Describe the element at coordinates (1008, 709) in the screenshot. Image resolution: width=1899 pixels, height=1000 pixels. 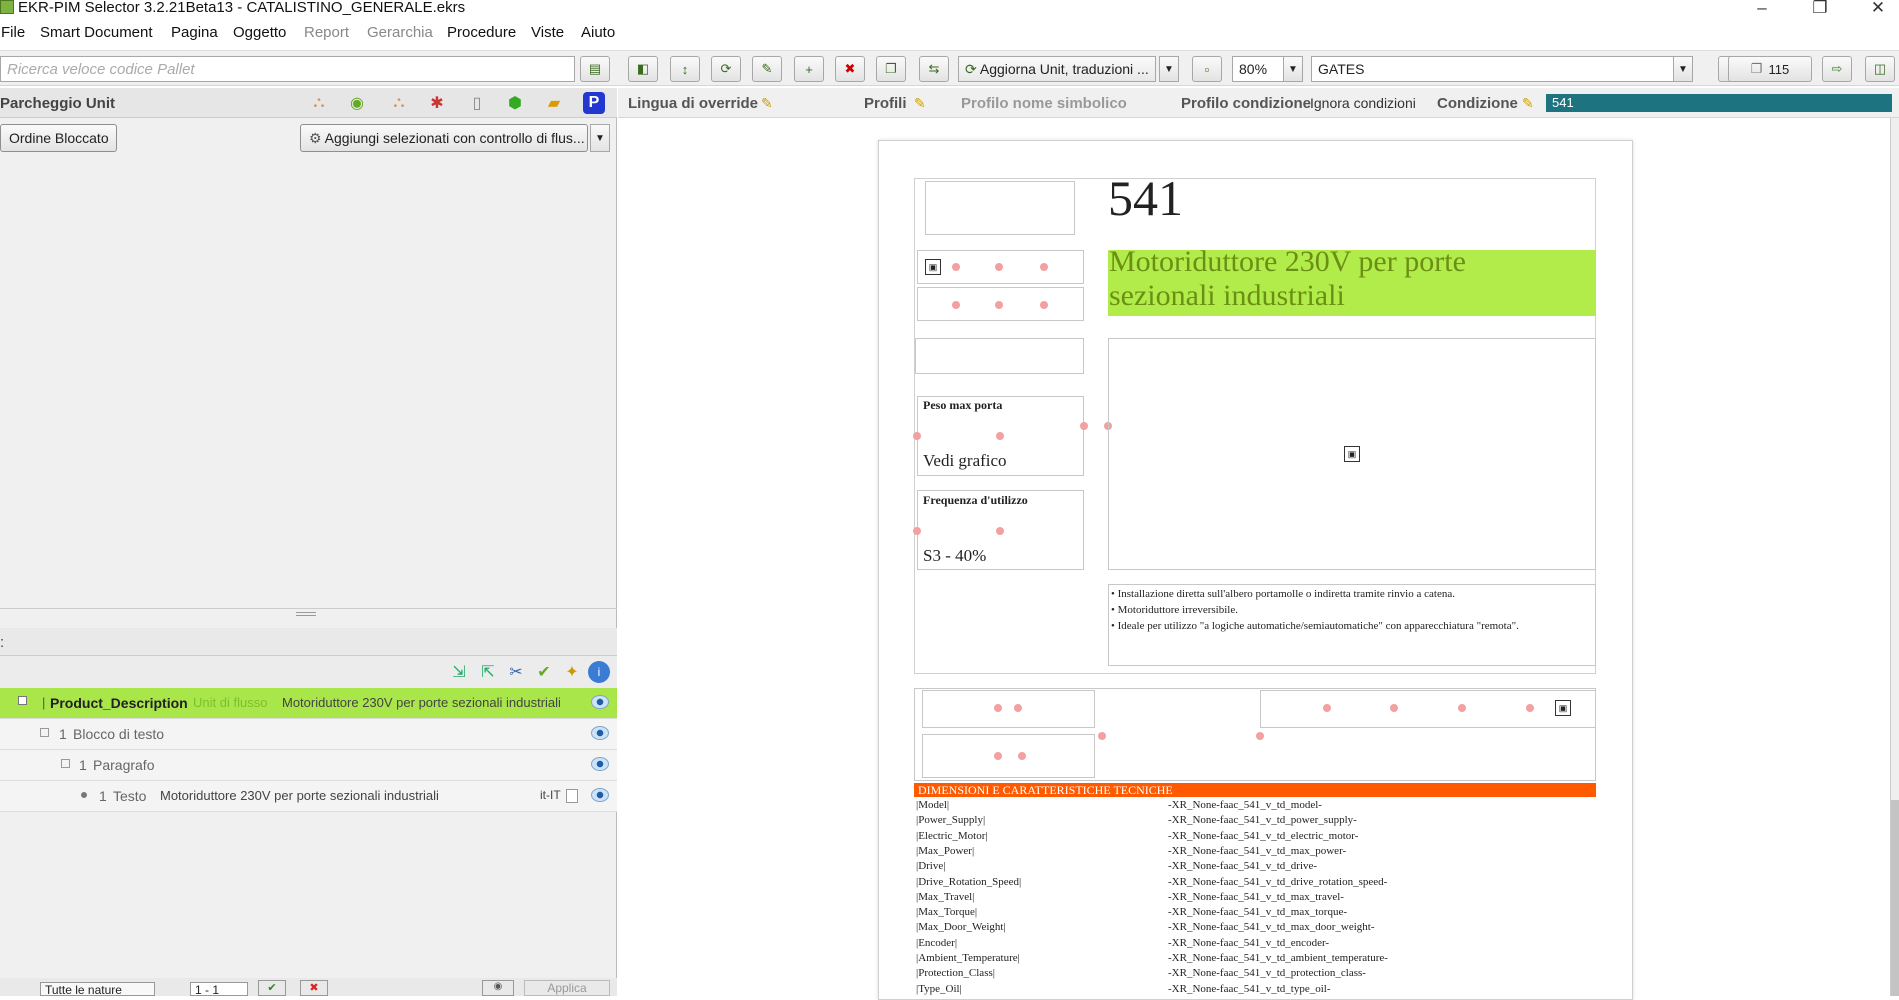
I see `icon-cell` at that location.